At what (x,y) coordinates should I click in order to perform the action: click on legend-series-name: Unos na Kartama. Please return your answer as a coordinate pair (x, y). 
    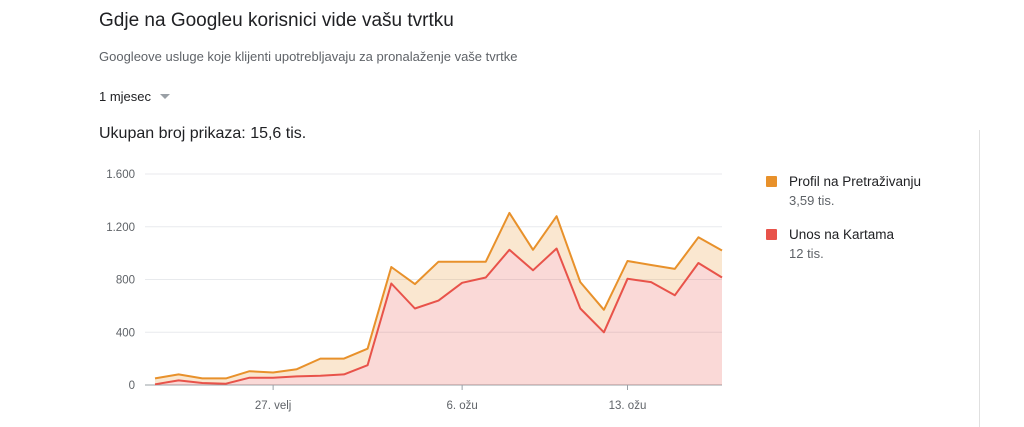
    Looking at the image, I should click on (842, 234).